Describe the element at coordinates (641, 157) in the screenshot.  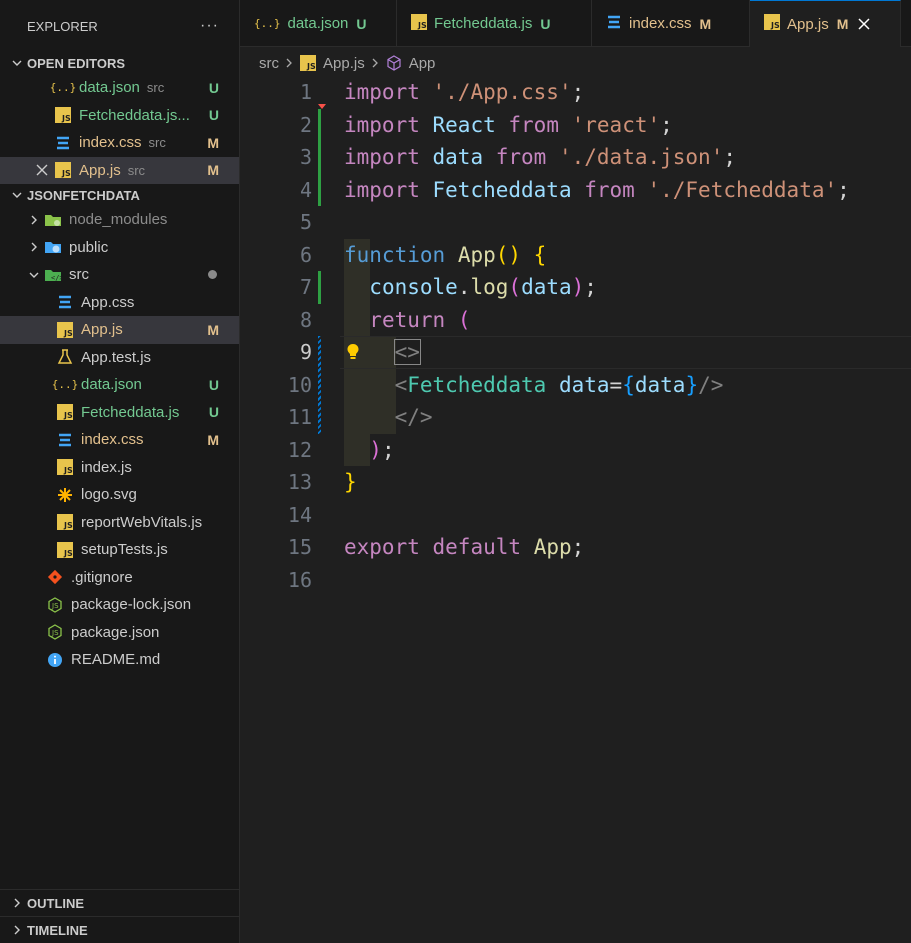
I see `code-token: './data.json'` at that location.